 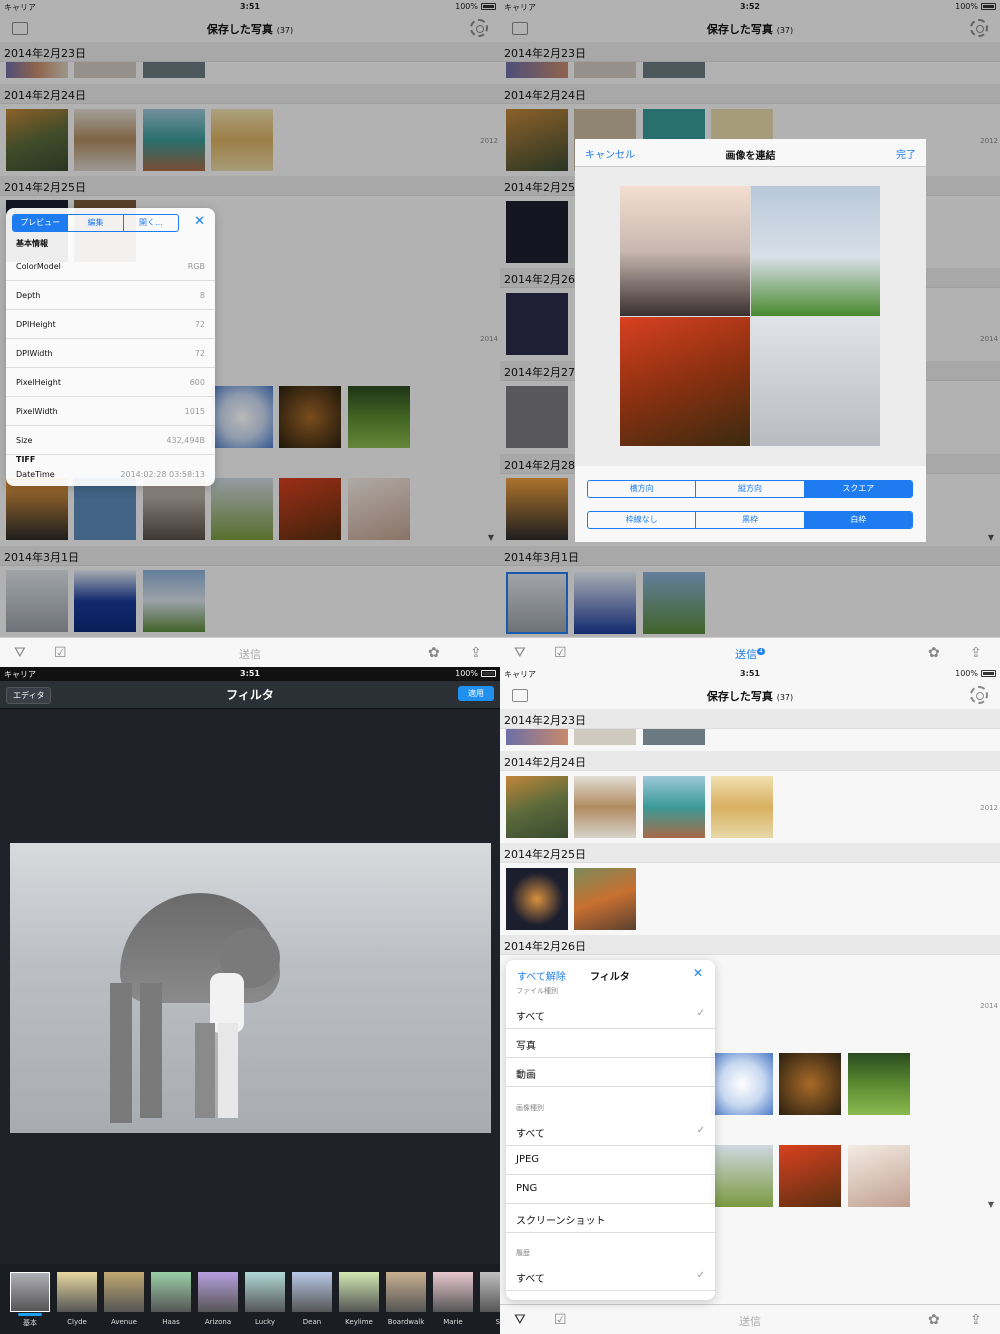 I want to click on merged-tile, so click(x=815, y=381).